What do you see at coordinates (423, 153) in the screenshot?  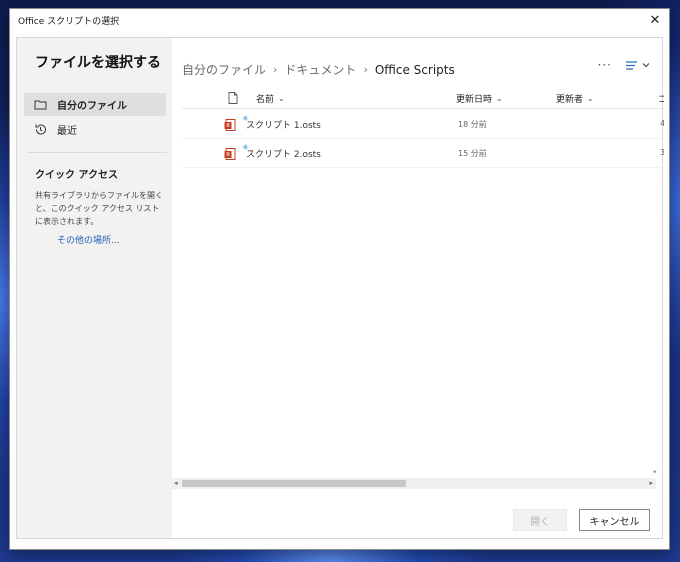 I see `table-row: ✳ スクリプト 2.osts 15 分前 3` at bounding box center [423, 153].